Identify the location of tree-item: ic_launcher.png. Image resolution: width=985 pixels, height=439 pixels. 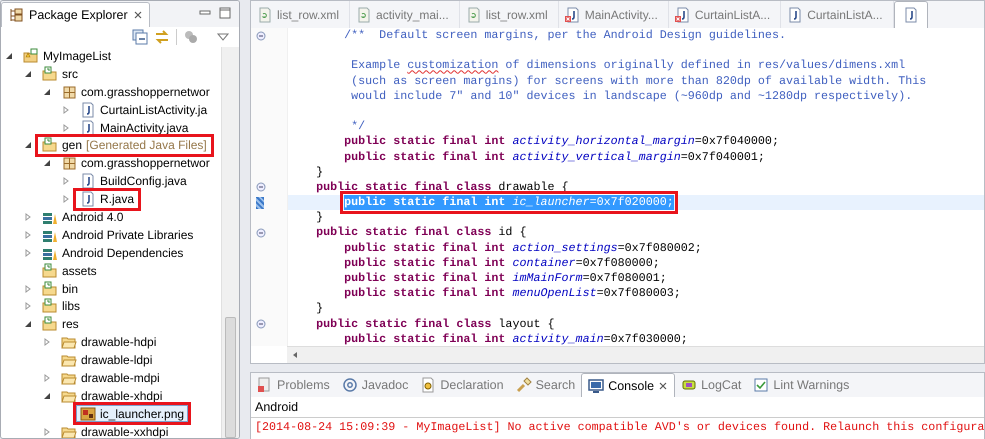
(132, 413).